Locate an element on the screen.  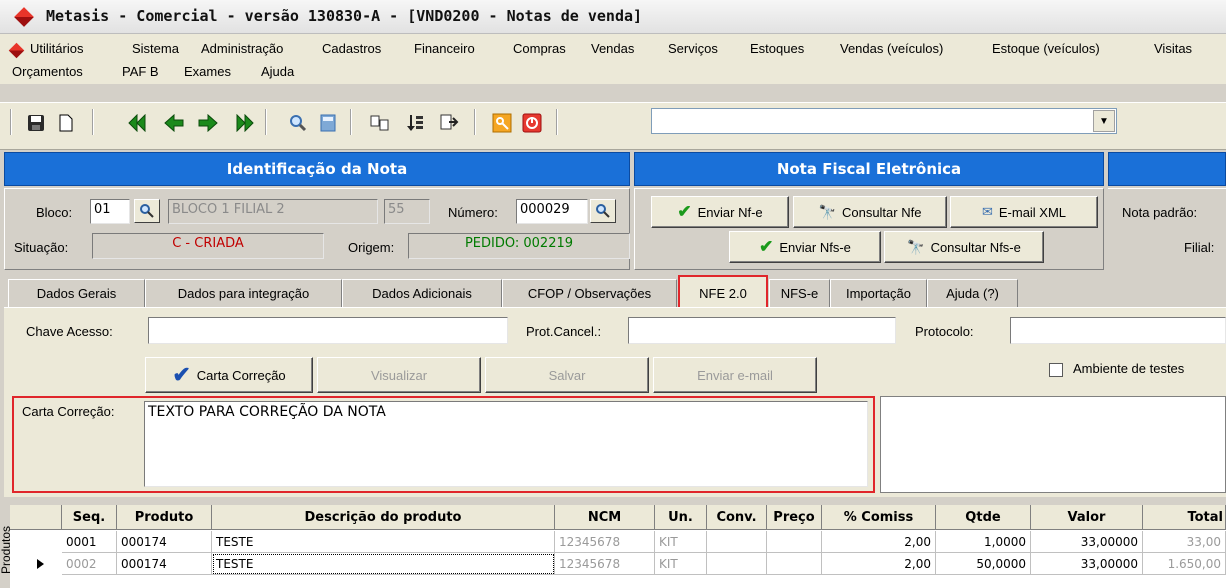
consultar-nfe-label: Consultar Nfe is located at coordinates (881, 212).